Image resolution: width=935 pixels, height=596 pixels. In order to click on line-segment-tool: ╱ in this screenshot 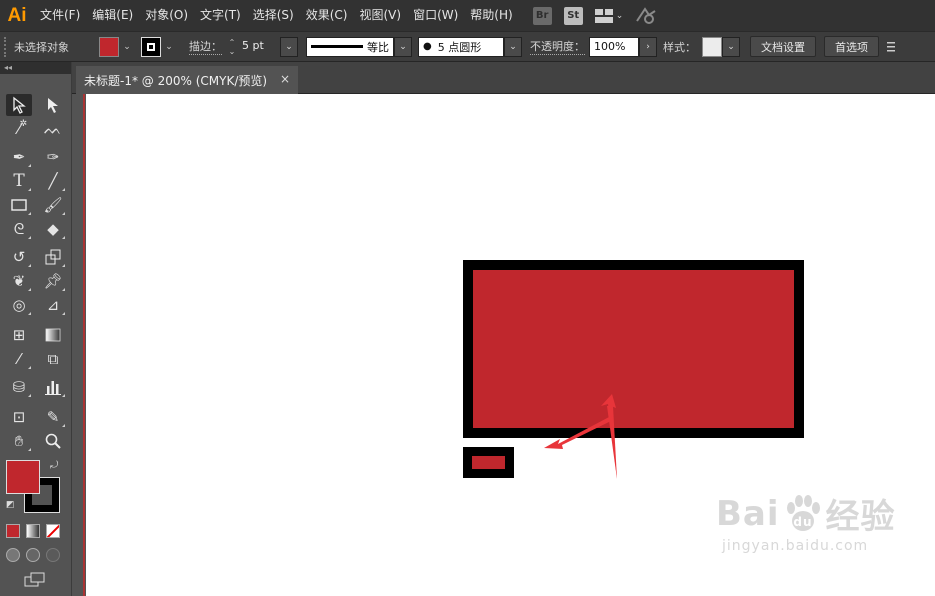, I will do `click(53, 181)`.